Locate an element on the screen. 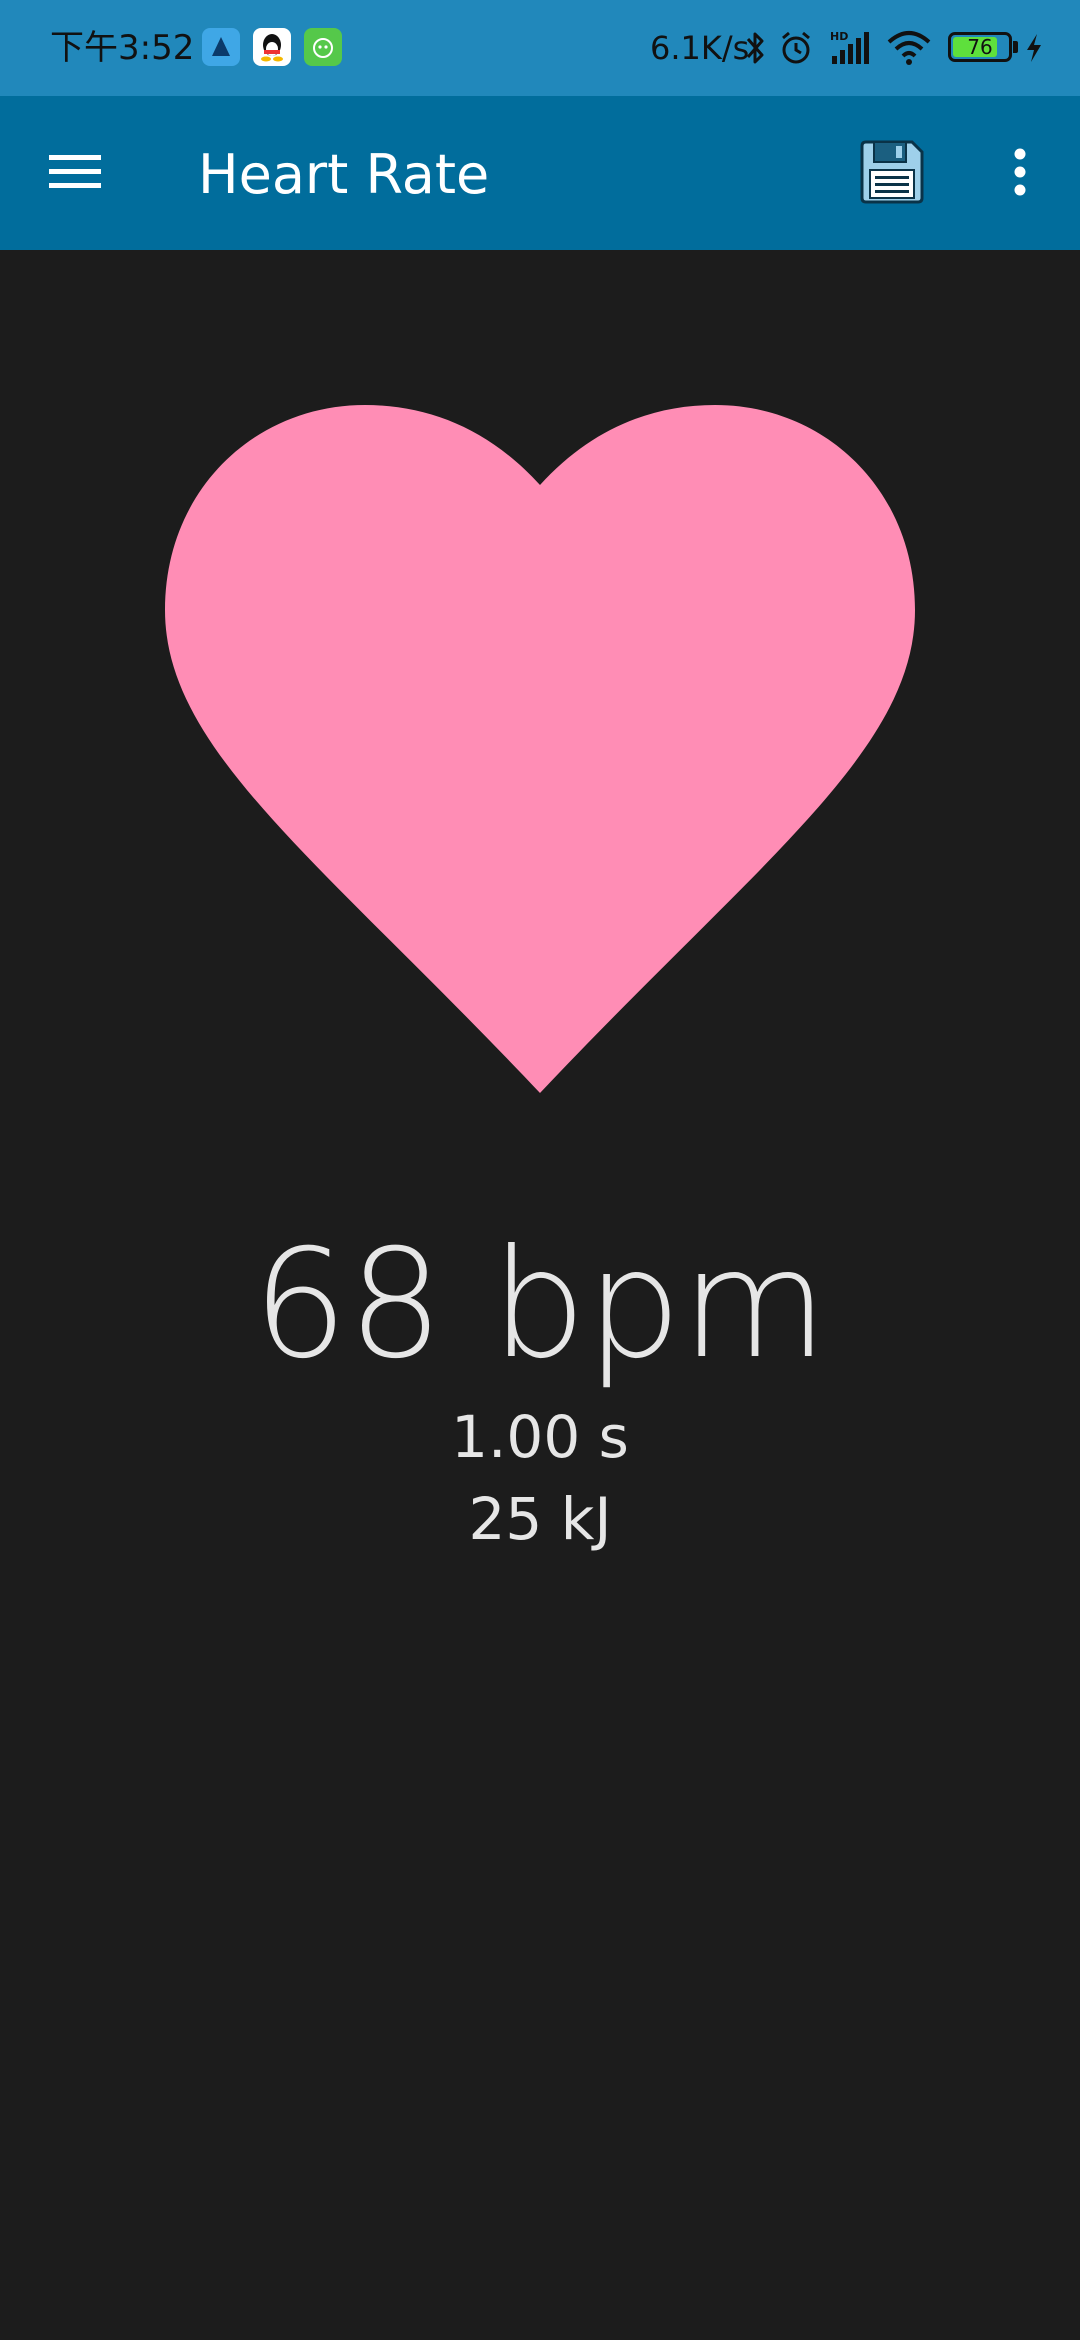 The image size is (1080, 2340). bluetooth-icon is located at coordinates (755, 48).